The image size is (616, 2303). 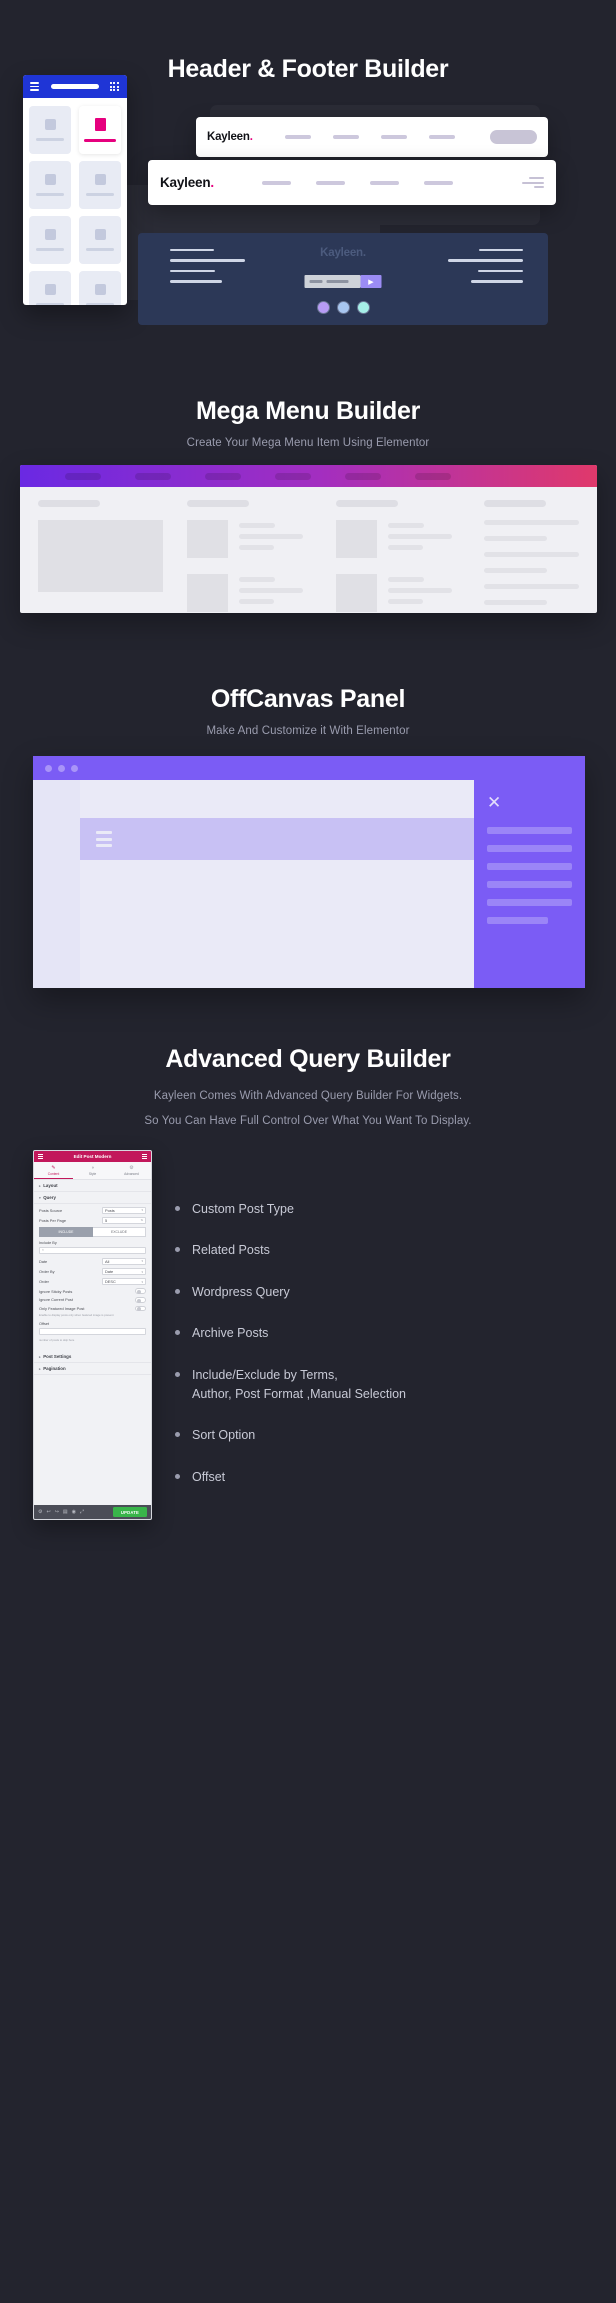 What do you see at coordinates (209, 1476) in the screenshot?
I see `feature-label: Offset` at bounding box center [209, 1476].